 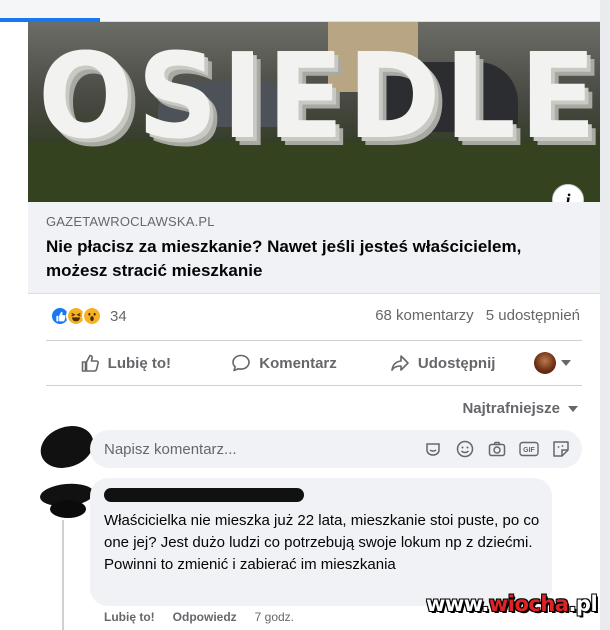 I want to click on emoji-icon, so click(x=465, y=449).